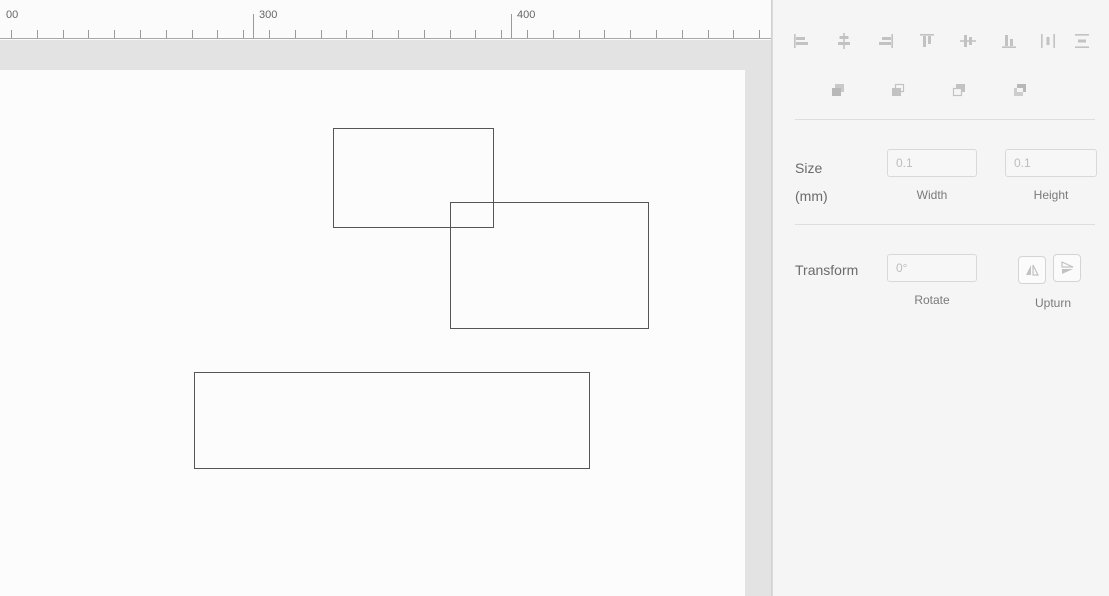 This screenshot has width=1109, height=596. I want to click on ruler-baseline, so click(386, 38).